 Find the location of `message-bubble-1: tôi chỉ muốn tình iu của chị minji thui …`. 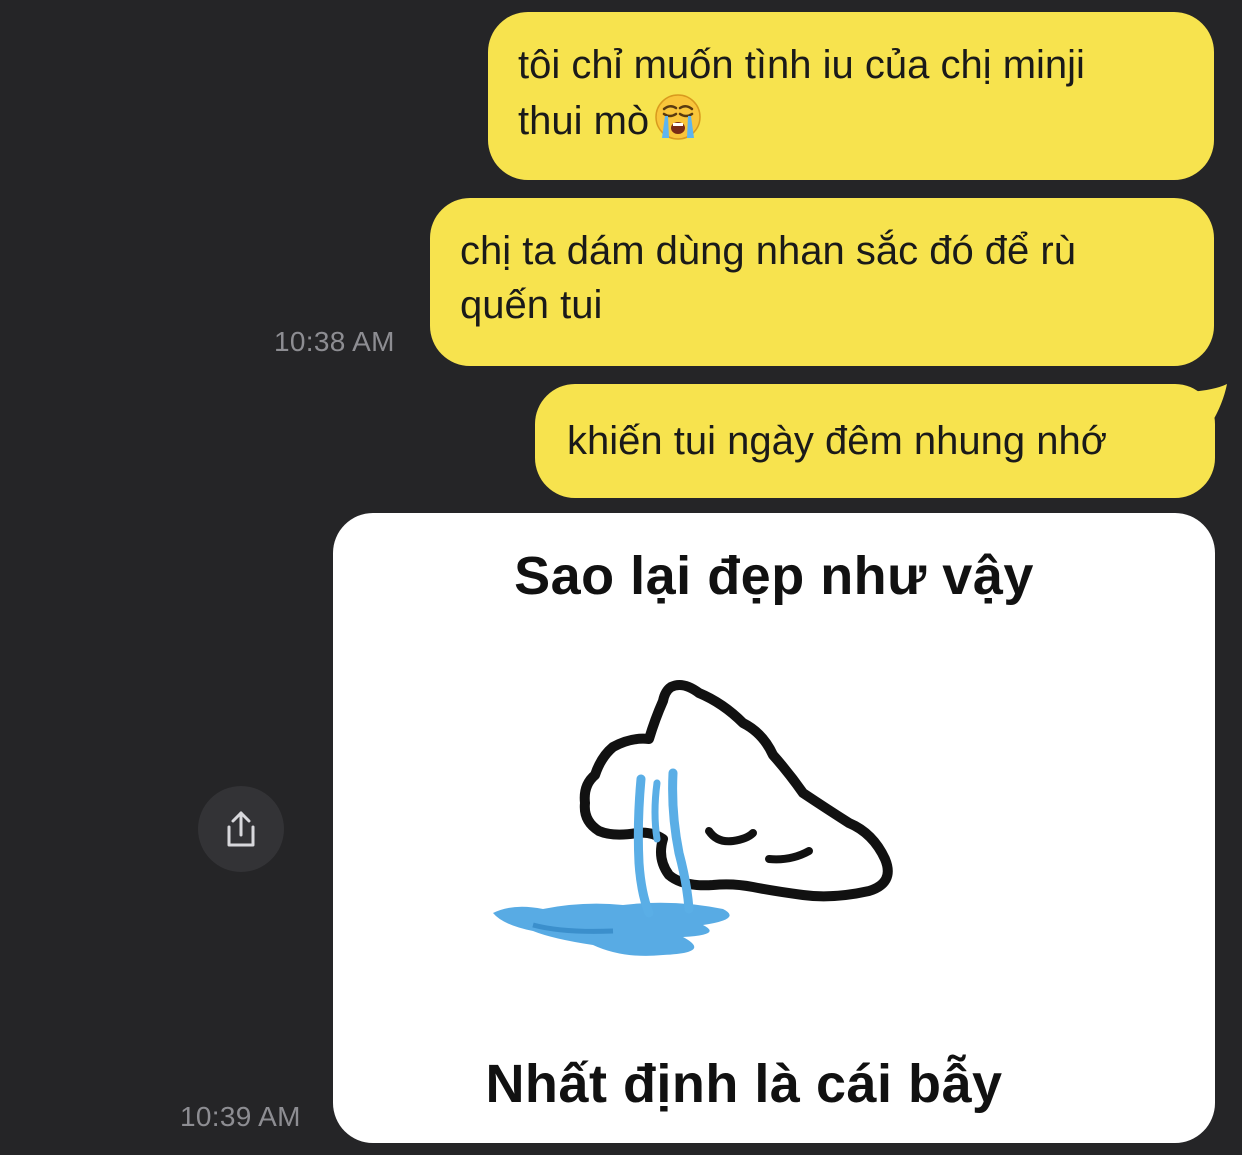

message-bubble-1: tôi chỉ muốn tình iu của chị minji thui … is located at coordinates (851, 96).